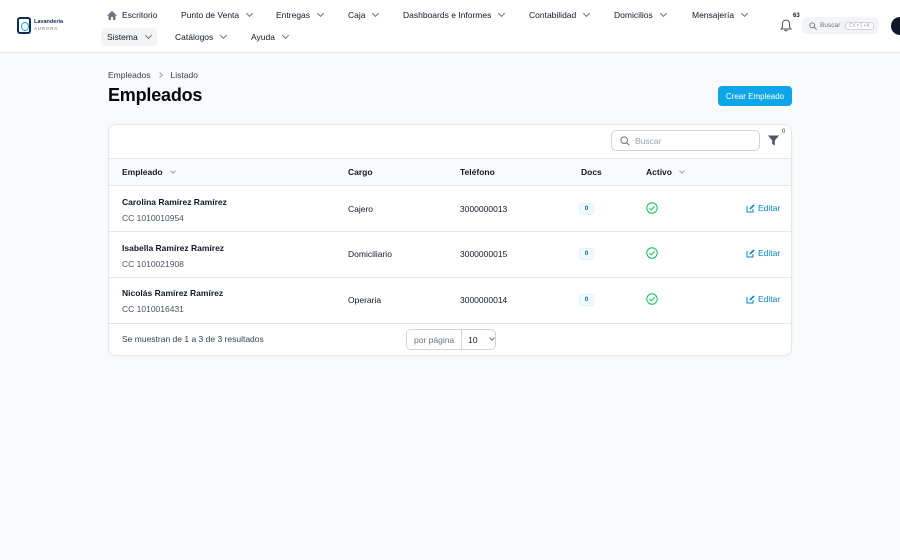 This screenshot has width=900, height=560. What do you see at coordinates (112, 15) in the screenshot?
I see `home-icon` at bounding box center [112, 15].